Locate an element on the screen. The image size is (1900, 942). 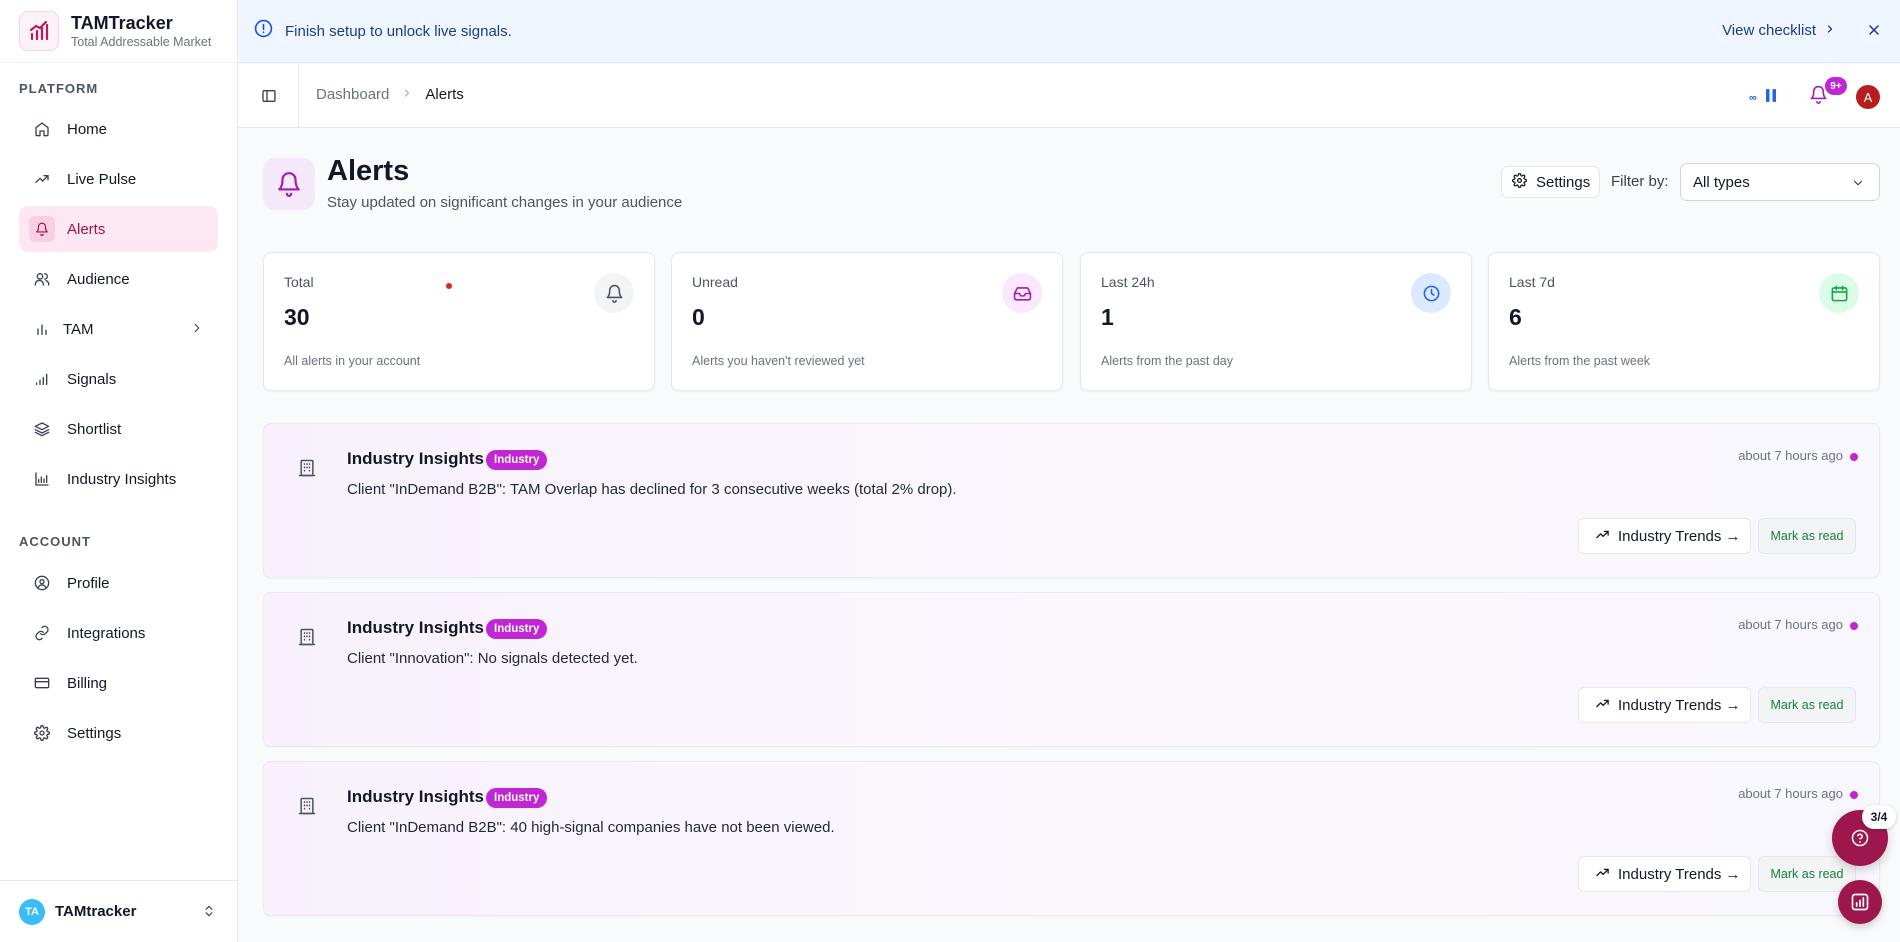
team-switcher: TA TAMtracker is located at coordinates (119, 911).